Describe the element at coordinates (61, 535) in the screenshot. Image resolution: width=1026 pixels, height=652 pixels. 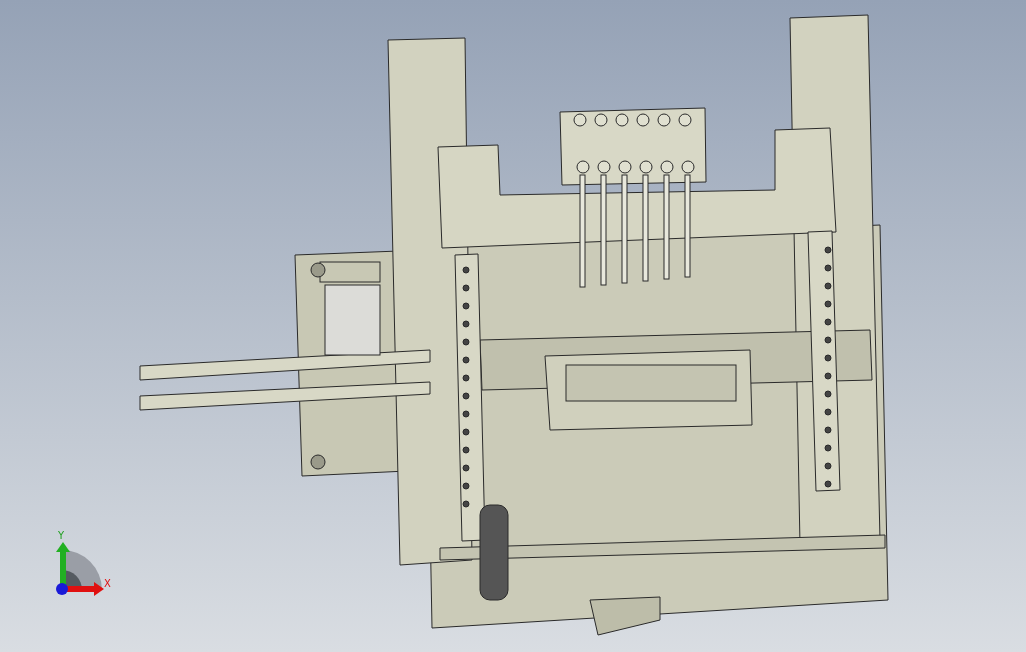
I see `y-axis-label: Y` at that location.